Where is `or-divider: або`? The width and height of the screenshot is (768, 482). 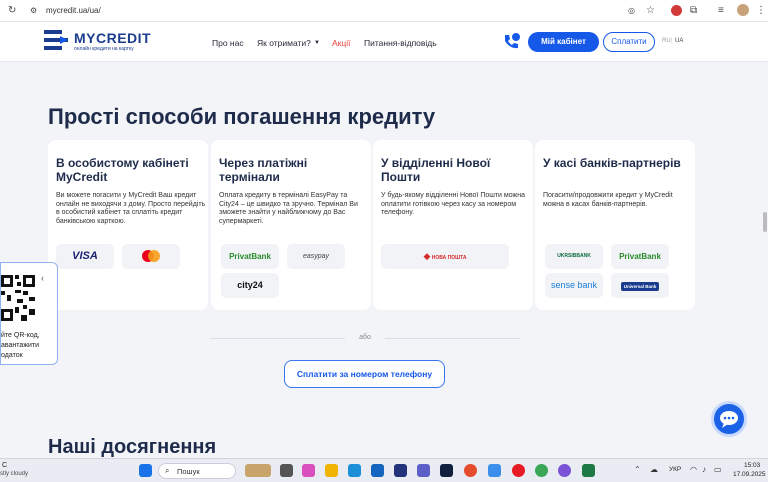 or-divider: або is located at coordinates (365, 339).